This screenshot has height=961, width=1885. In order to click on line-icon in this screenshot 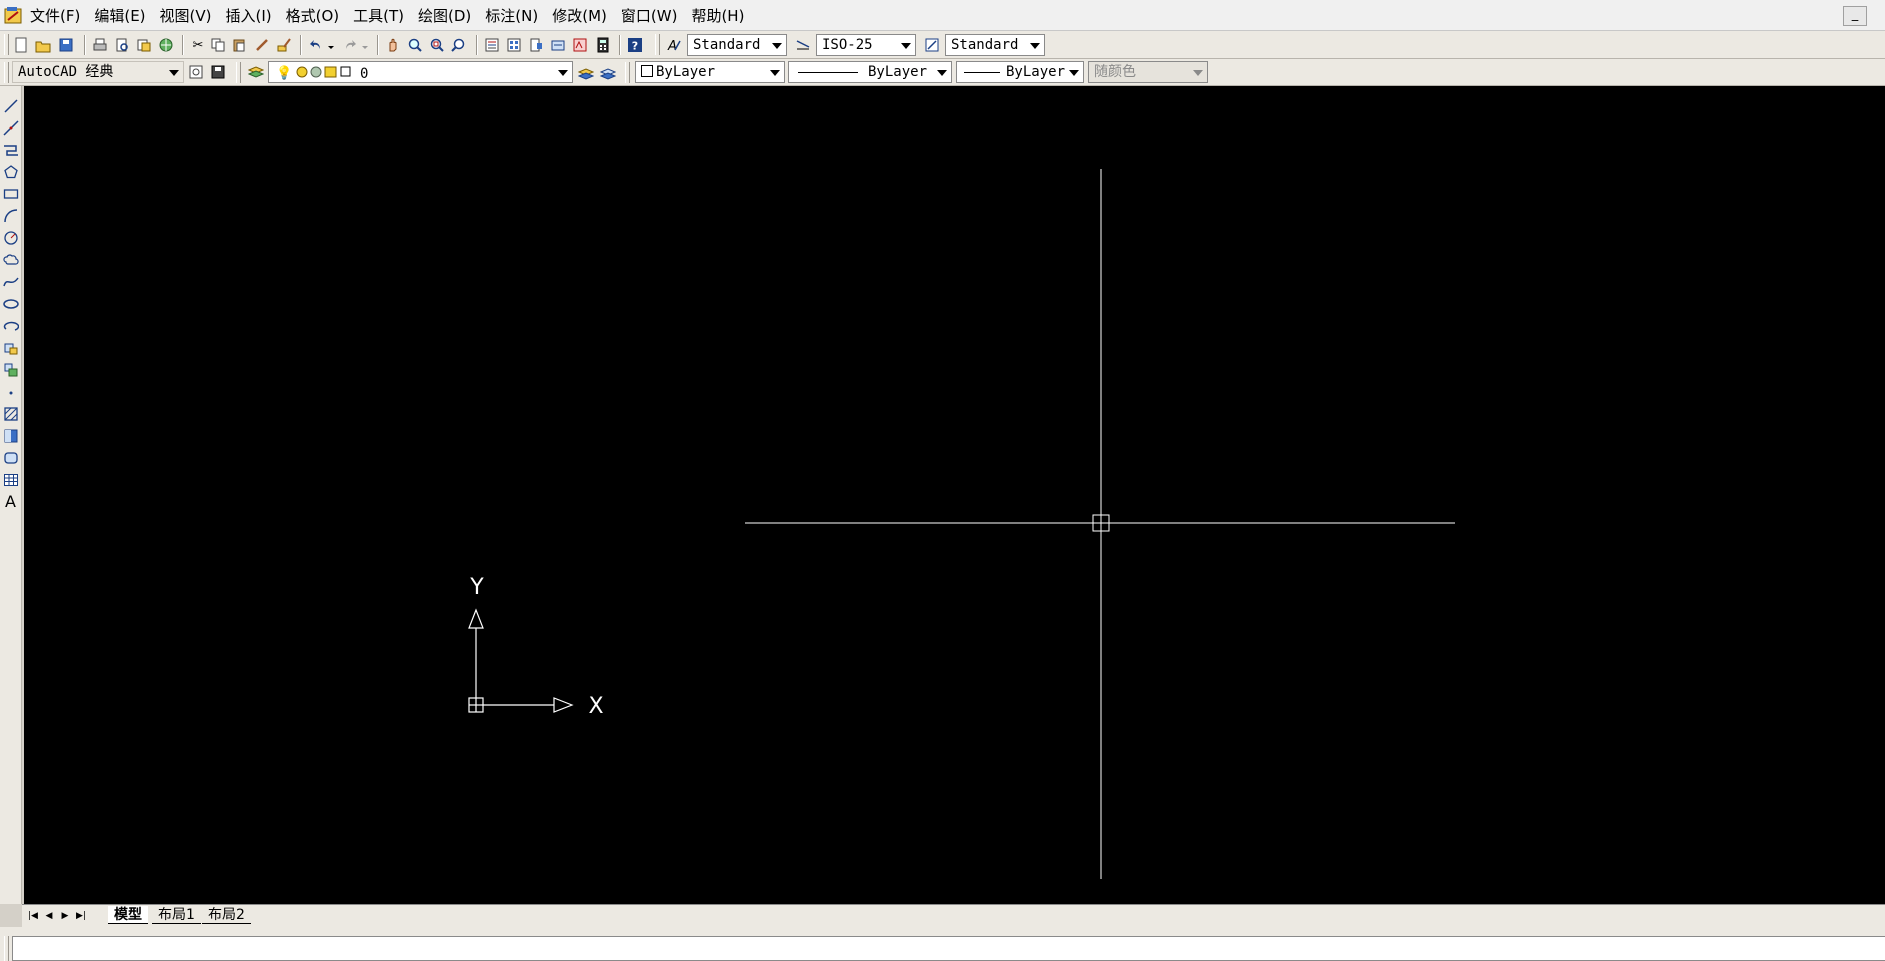, I will do `click(10, 105)`.